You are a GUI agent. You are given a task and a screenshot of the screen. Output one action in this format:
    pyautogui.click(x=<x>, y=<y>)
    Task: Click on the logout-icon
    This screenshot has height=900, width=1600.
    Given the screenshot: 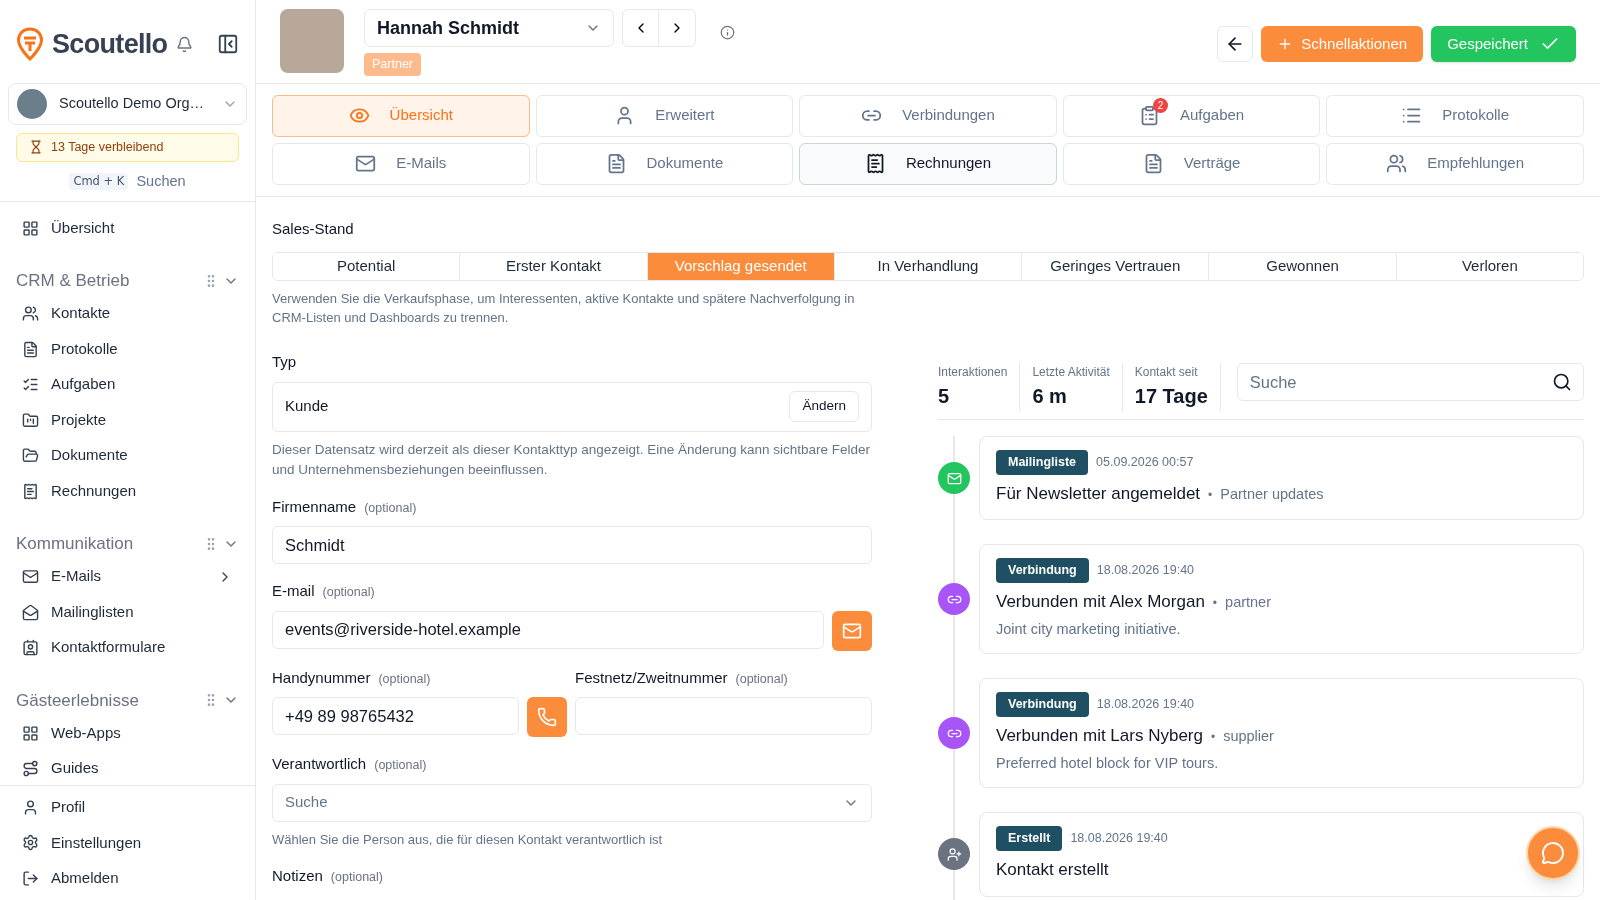 What is the action you would take?
    pyautogui.click(x=30, y=878)
    